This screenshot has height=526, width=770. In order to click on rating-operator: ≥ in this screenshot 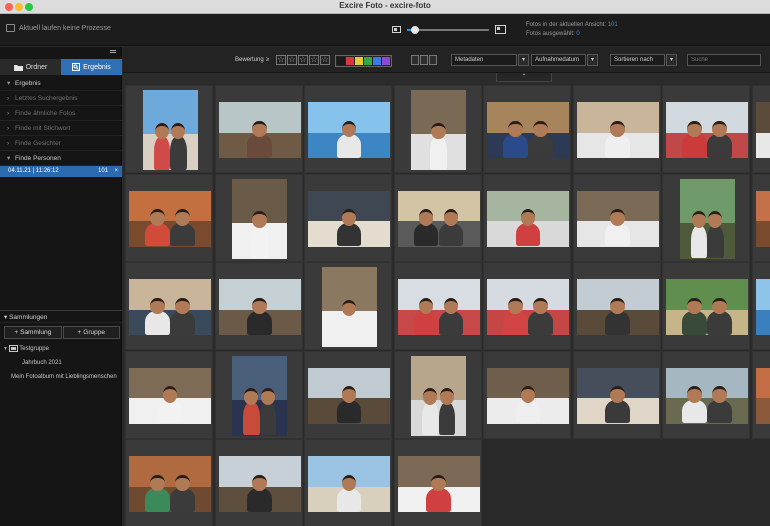, I will do `click(267, 60)`.